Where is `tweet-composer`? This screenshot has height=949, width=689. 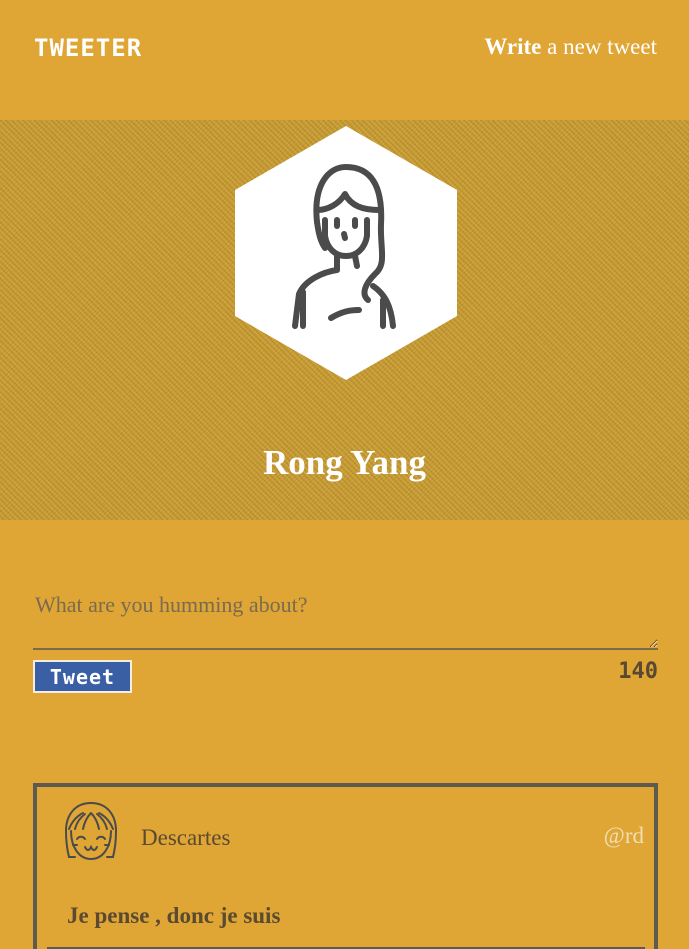
tweet-composer is located at coordinates (345, 610).